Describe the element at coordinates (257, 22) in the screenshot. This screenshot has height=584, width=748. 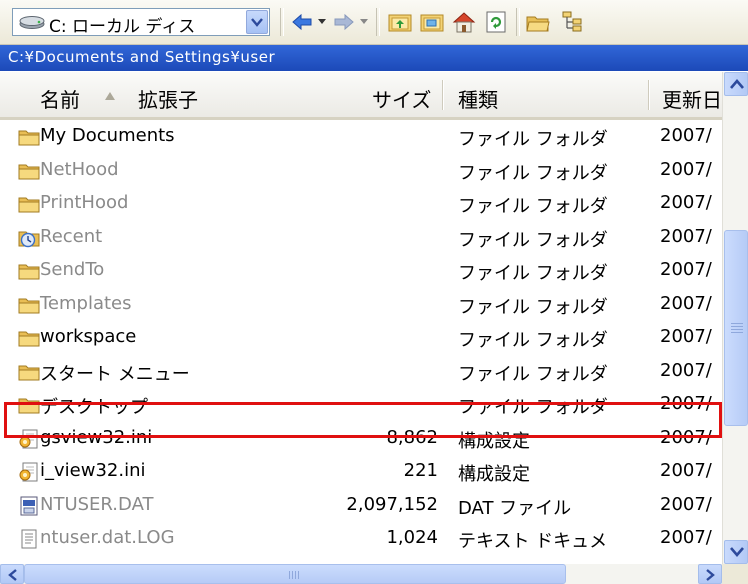
I see `drive-dropdown-button` at that location.